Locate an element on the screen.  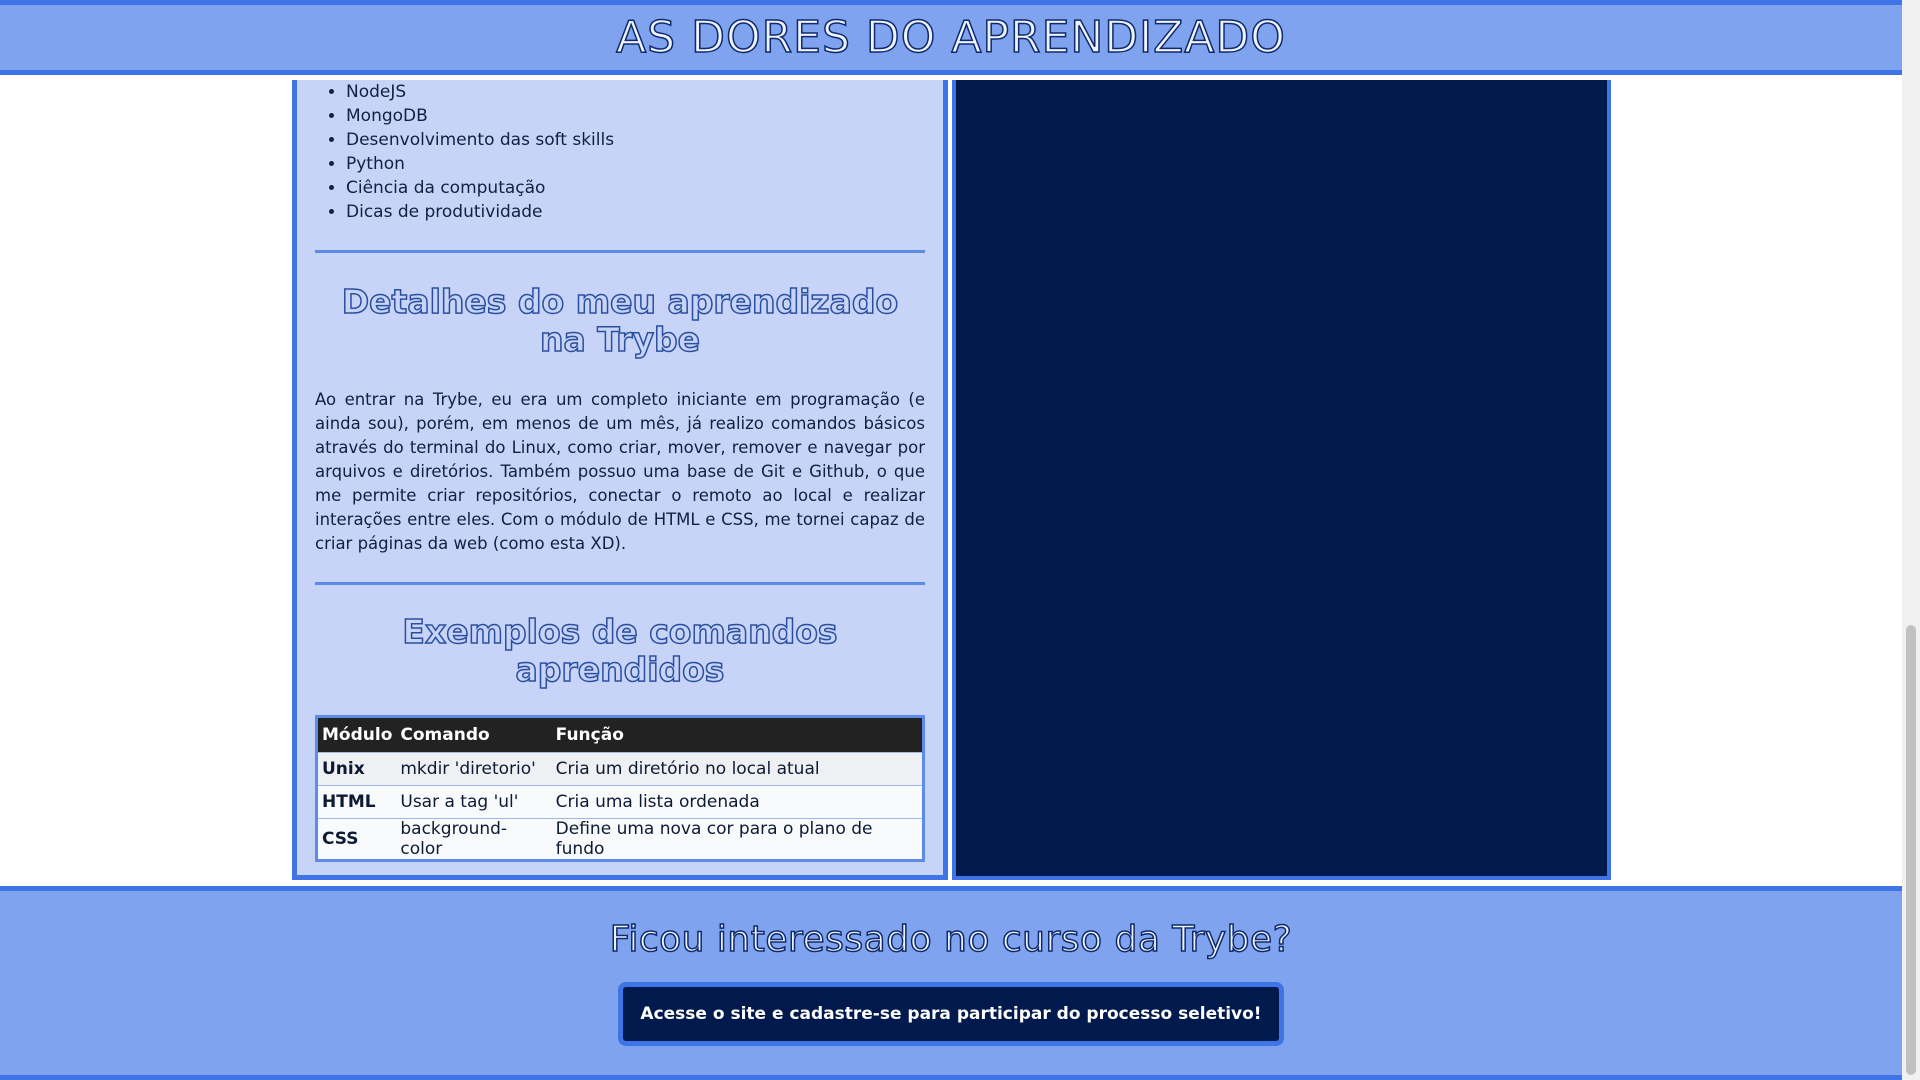
table-cell-module: CSS is located at coordinates (356, 839).